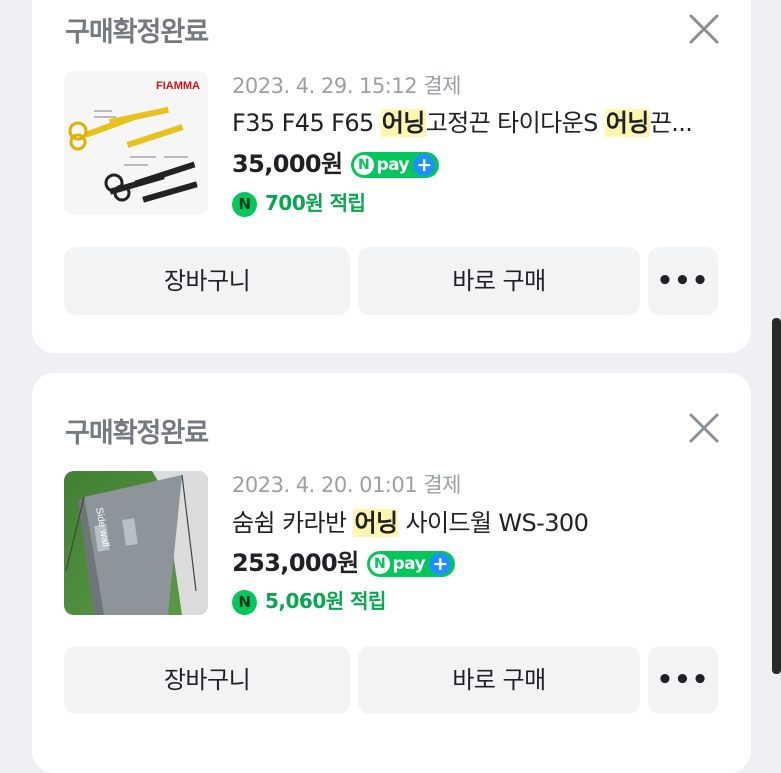  What do you see at coordinates (306, 123) in the screenshot?
I see `title-part: F35 F45 F65` at bounding box center [306, 123].